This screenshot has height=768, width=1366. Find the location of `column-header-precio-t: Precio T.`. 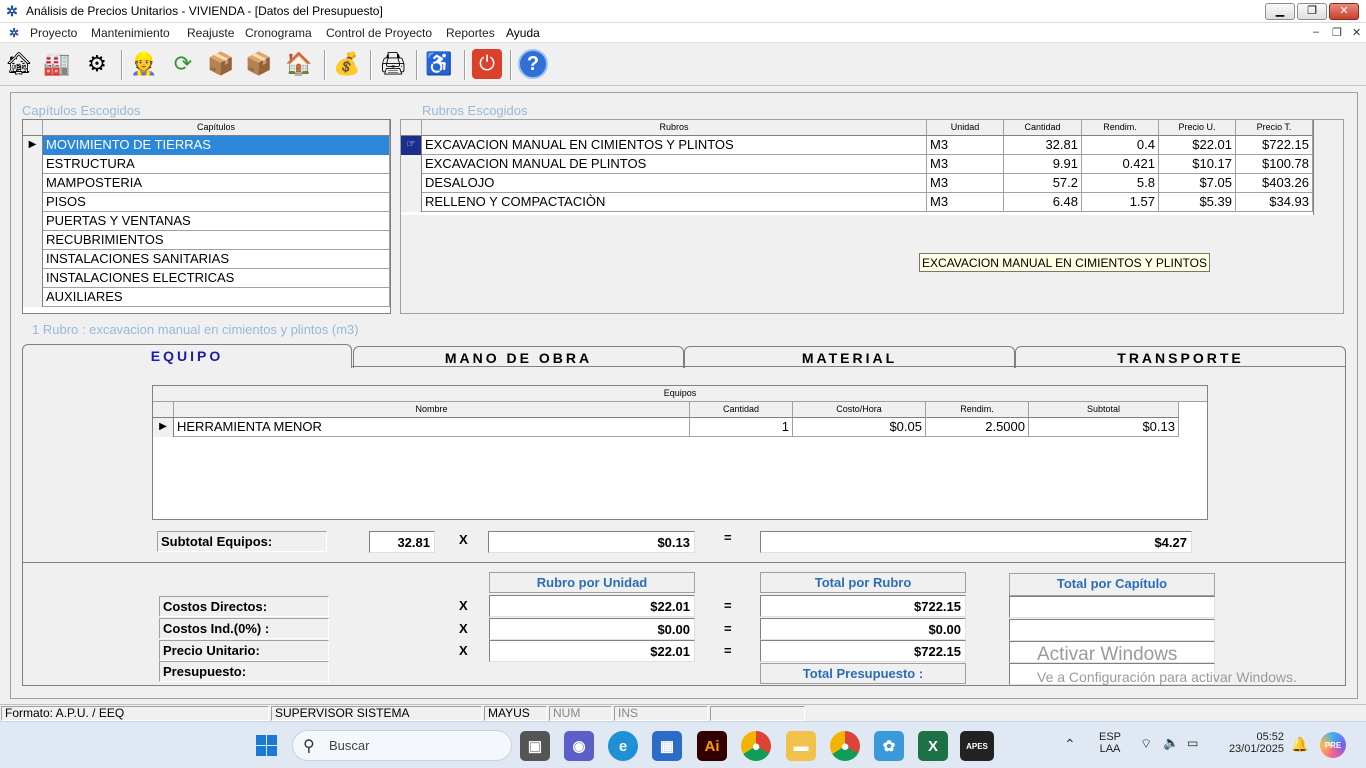

column-header-precio-t: Precio T. is located at coordinates (1274, 128).